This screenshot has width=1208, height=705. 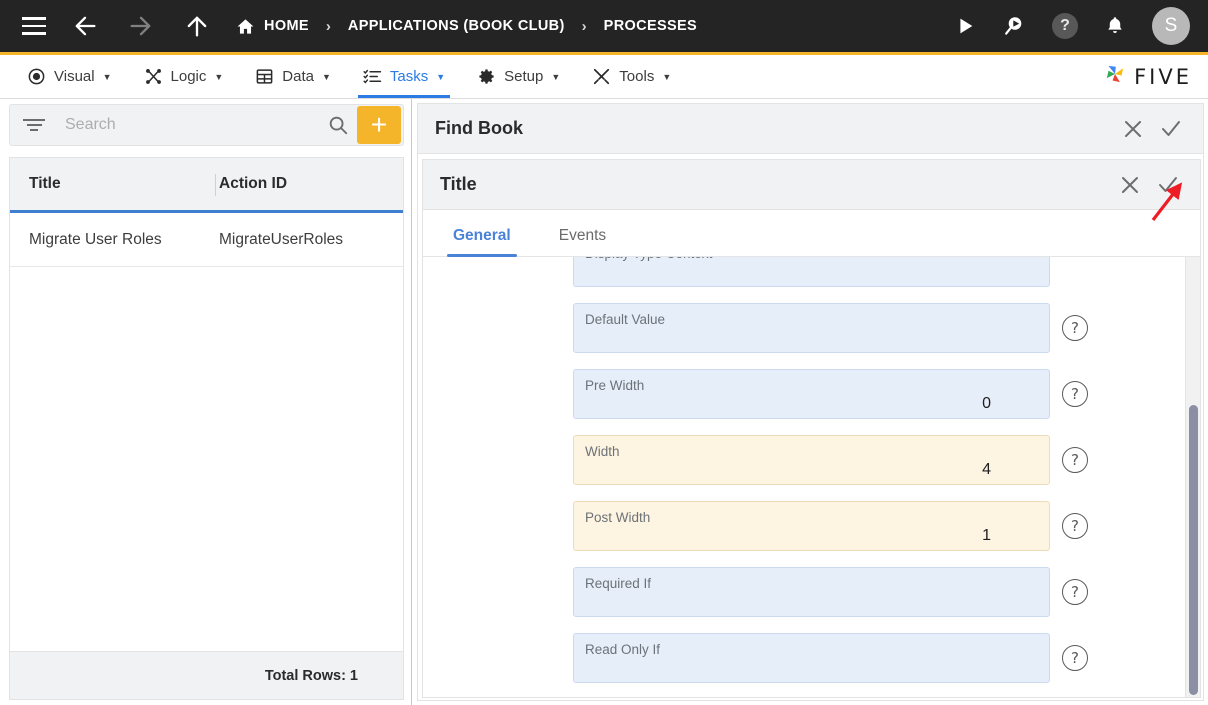 I want to click on table-icon, so click(x=264, y=76).